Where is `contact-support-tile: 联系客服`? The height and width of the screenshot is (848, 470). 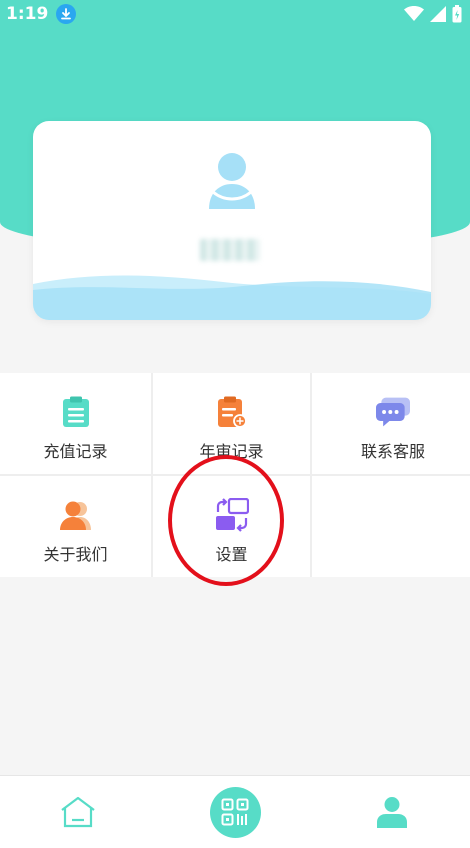 contact-support-tile: 联系客服 is located at coordinates (391, 423).